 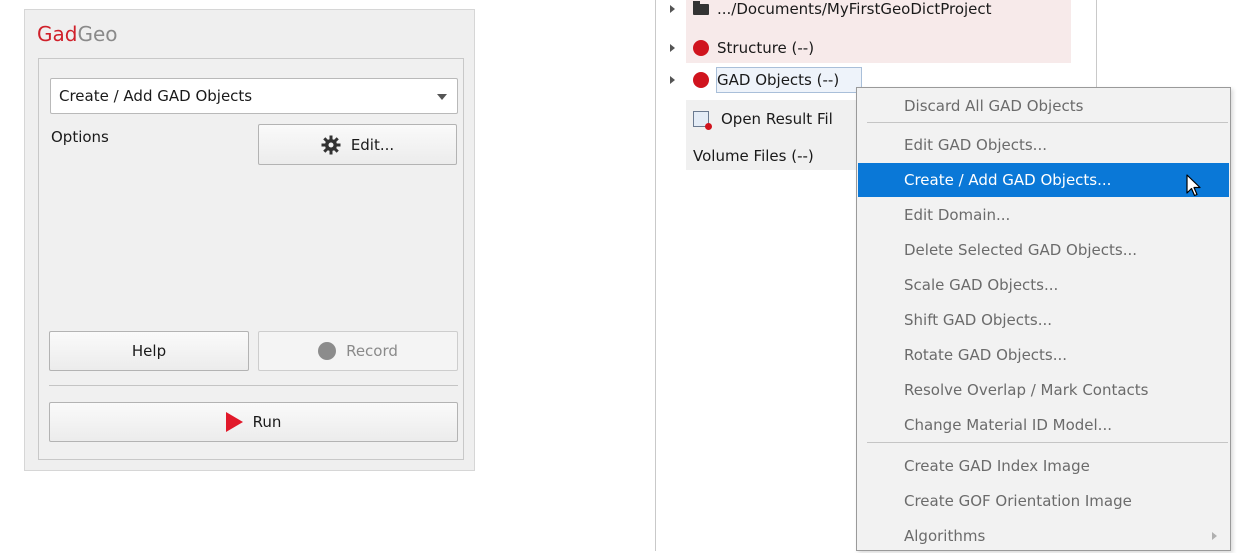 I want to click on title-geo: Geo, so click(x=97, y=34).